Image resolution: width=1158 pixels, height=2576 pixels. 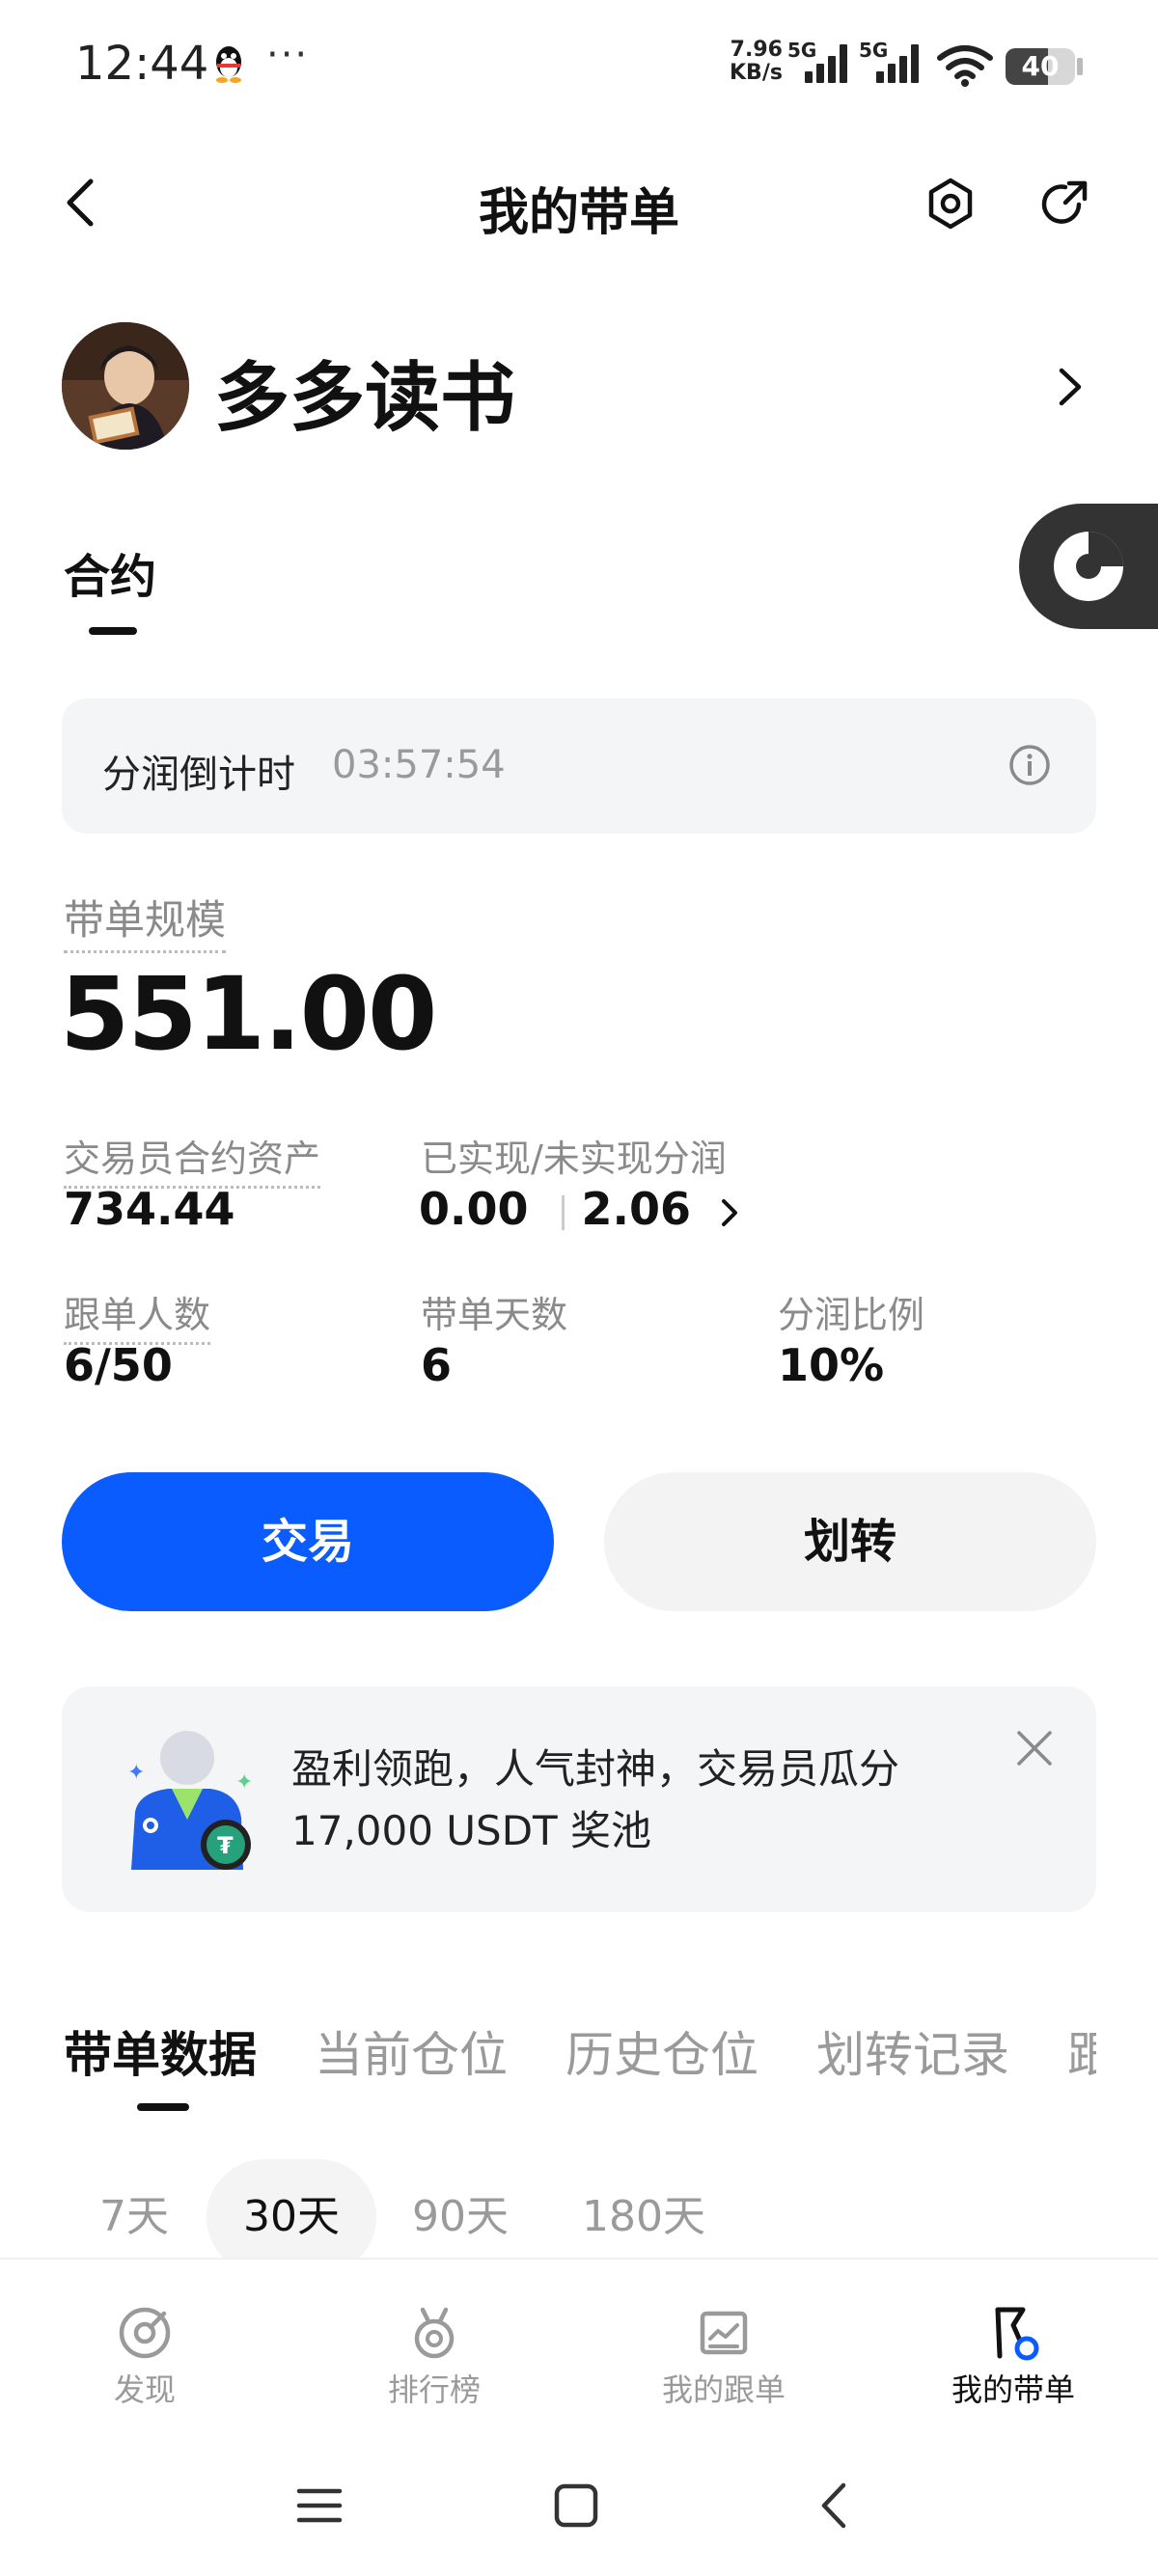 I want to click on avatar-image, so click(x=125, y=386).